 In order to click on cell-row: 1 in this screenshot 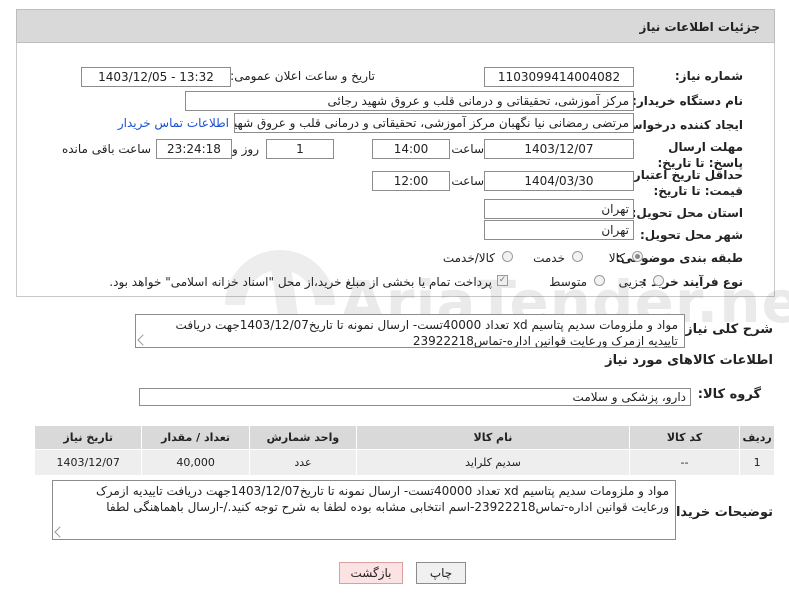, I will do `click(757, 462)`.